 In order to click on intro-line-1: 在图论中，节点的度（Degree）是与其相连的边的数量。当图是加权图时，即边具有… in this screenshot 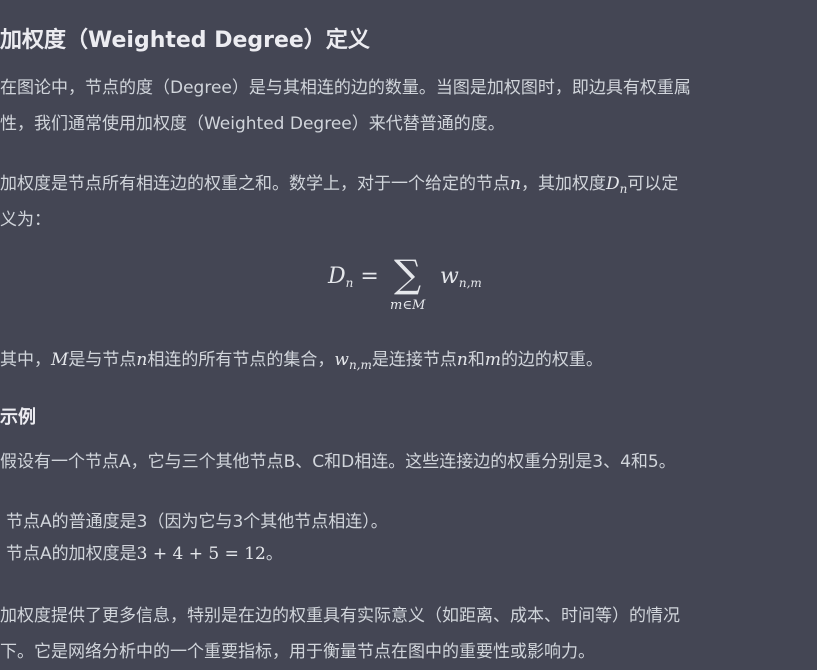, I will do `click(345, 88)`.